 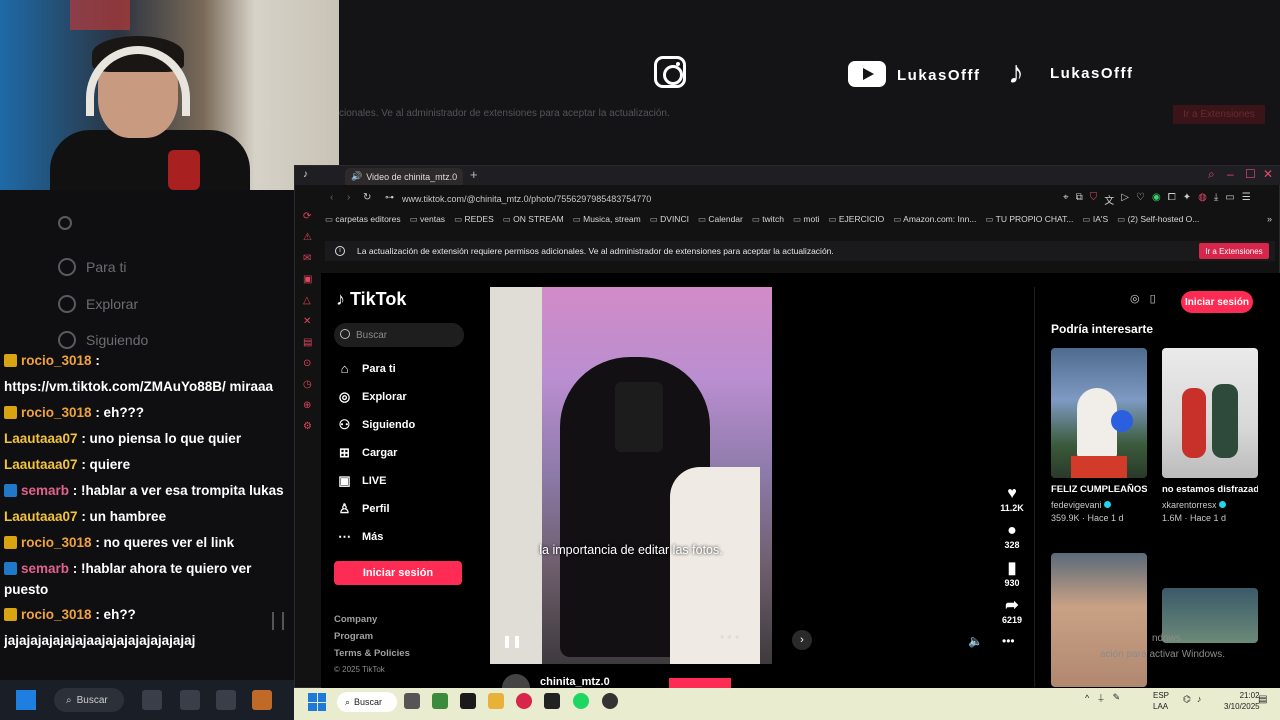 What do you see at coordinates (45, 568) in the screenshot?
I see `chat-username: semarb` at bounding box center [45, 568].